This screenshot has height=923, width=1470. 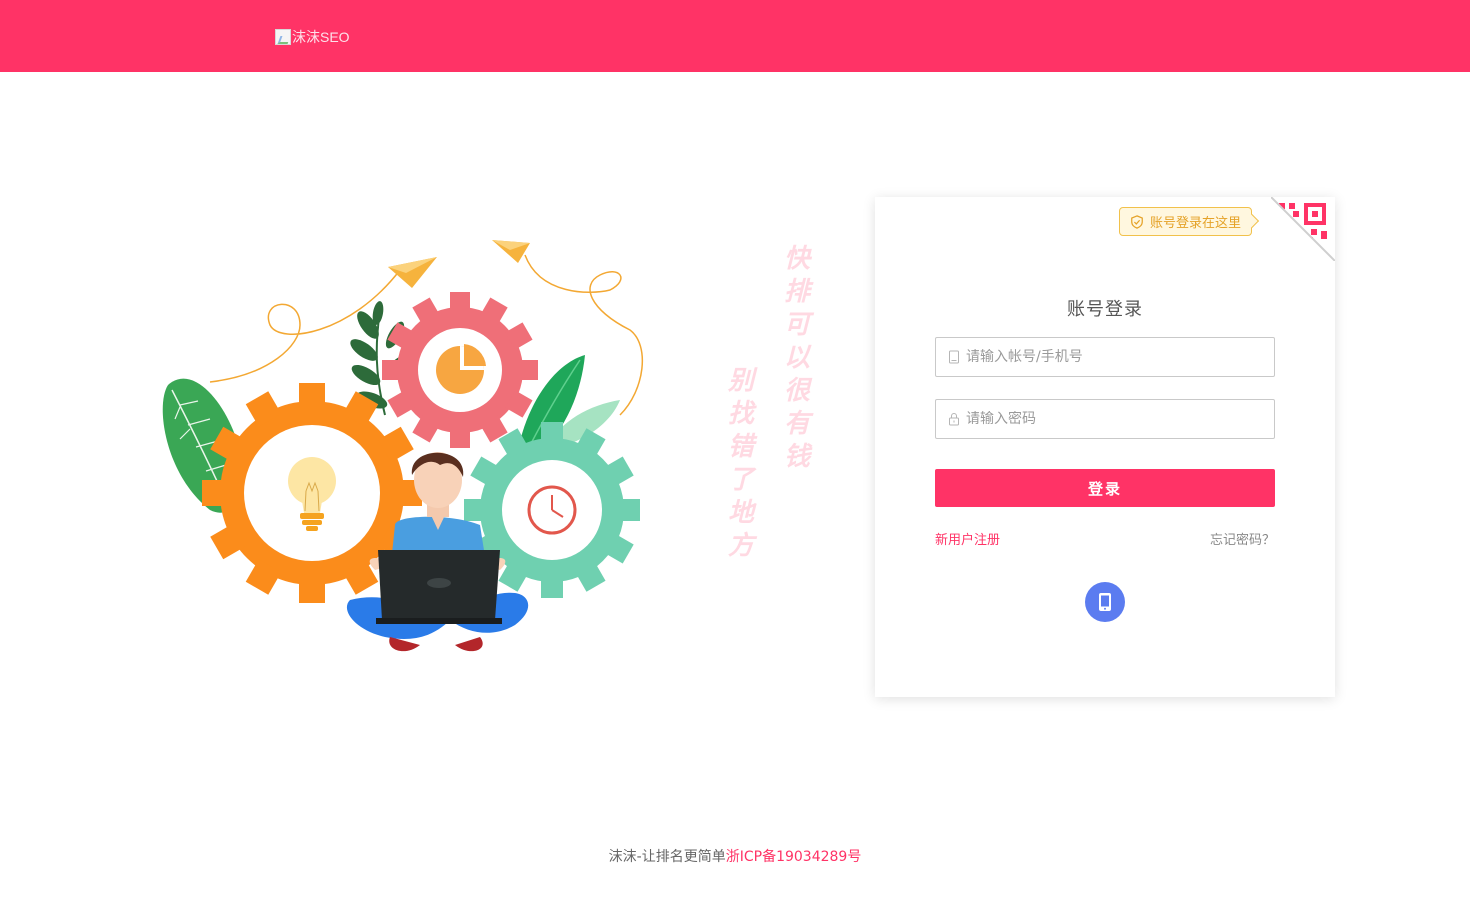 I want to click on icp-link: 浙ICP备19034289号, so click(x=794, y=857).